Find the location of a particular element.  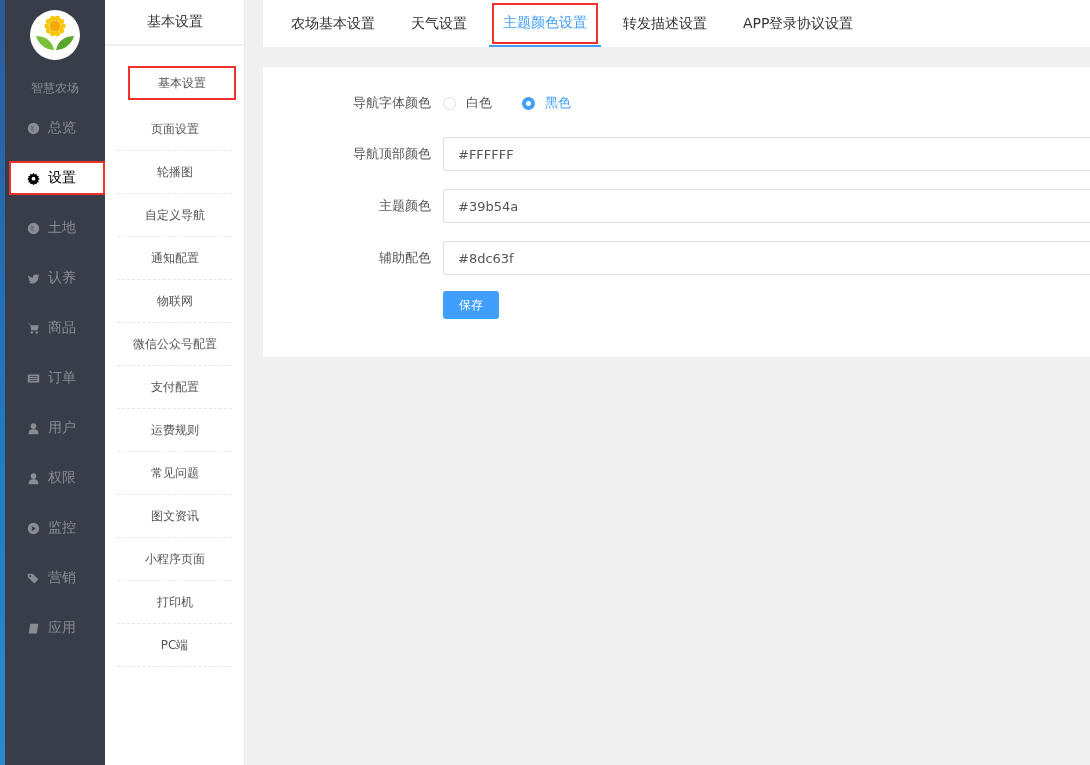

color-input-field: #FFFFFF is located at coordinates (766, 154).